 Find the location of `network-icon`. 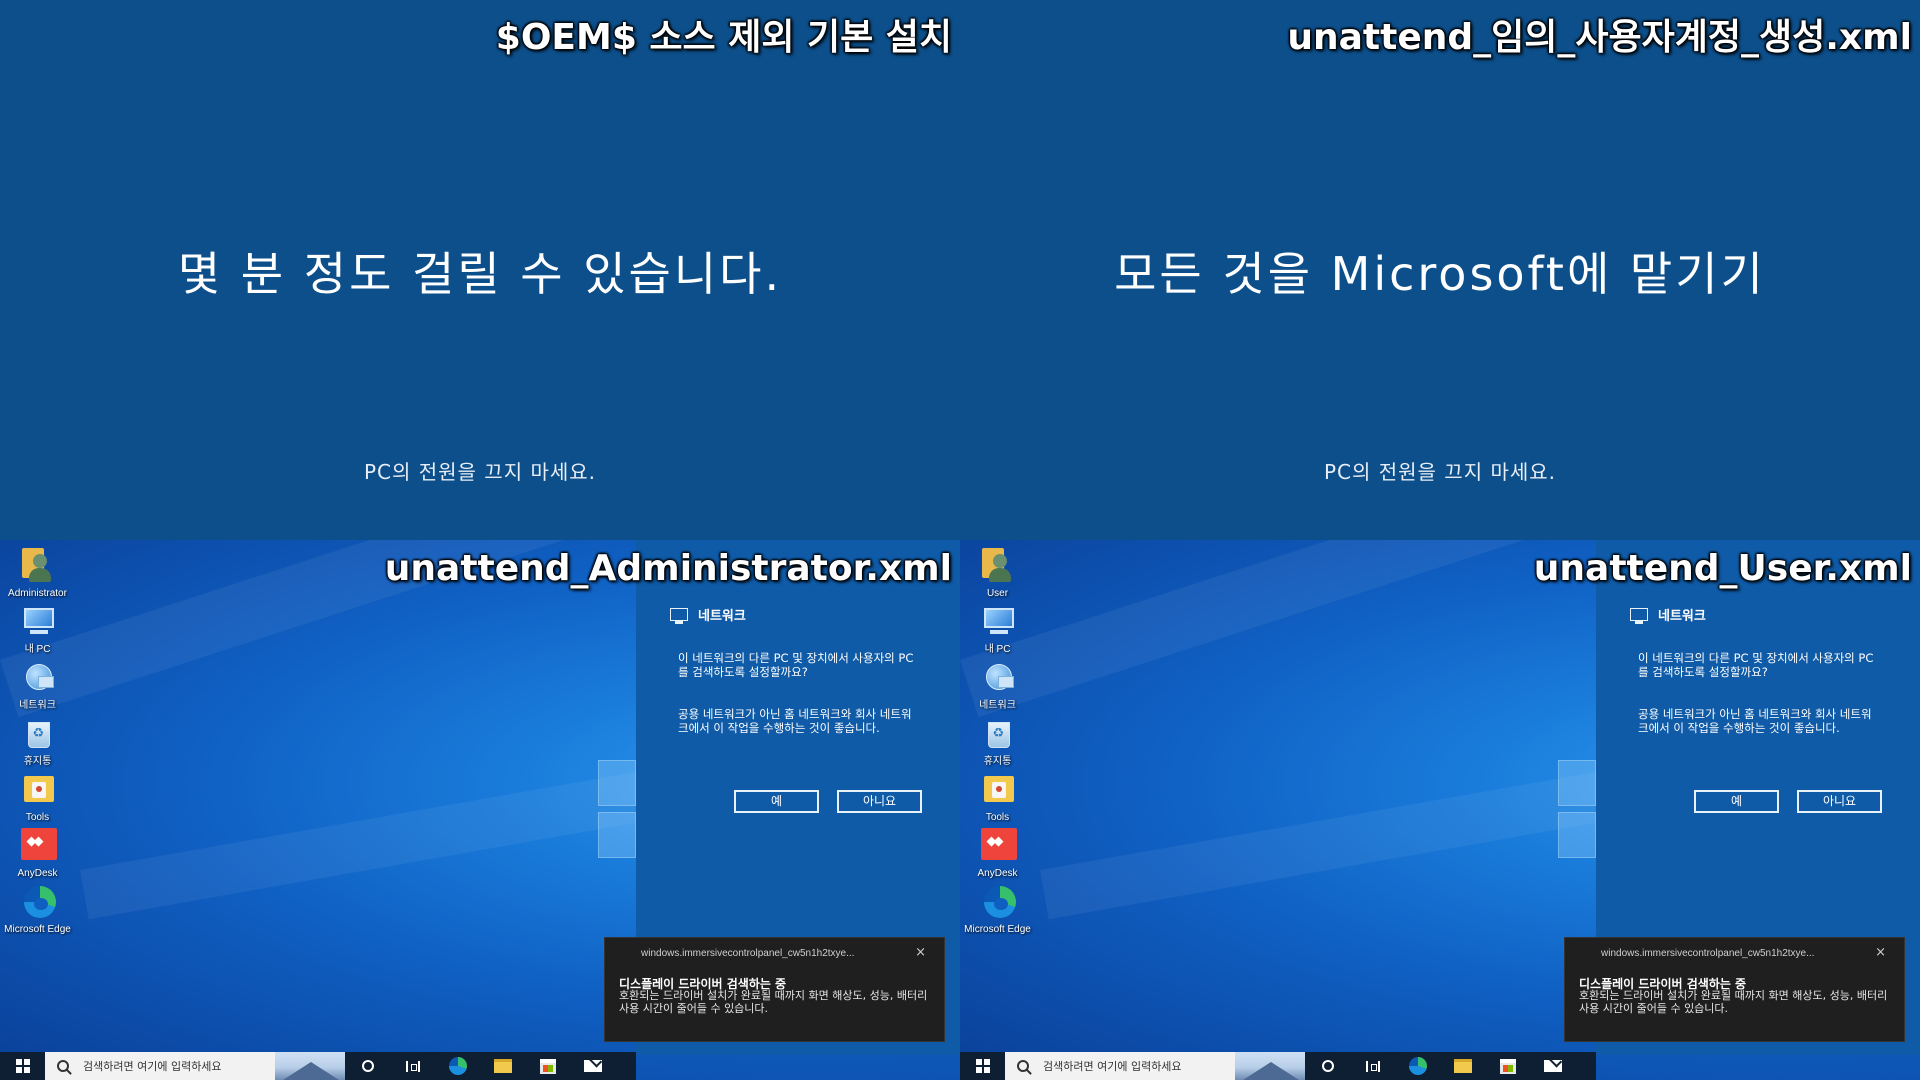

network-icon is located at coordinates (998, 678).